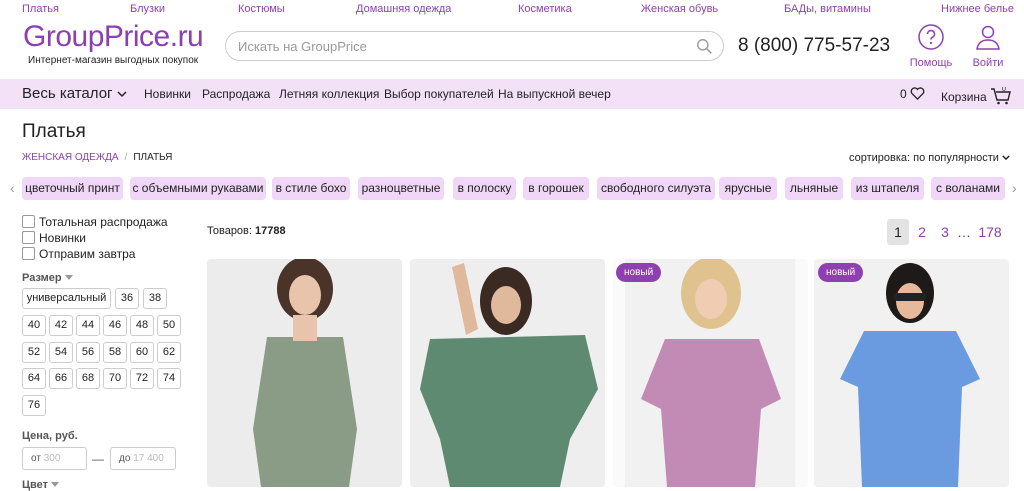 The width and height of the screenshot is (1024, 491). Describe the element at coordinates (113, 37) in the screenshot. I see `site-logo: GroupPrice.ru` at that location.